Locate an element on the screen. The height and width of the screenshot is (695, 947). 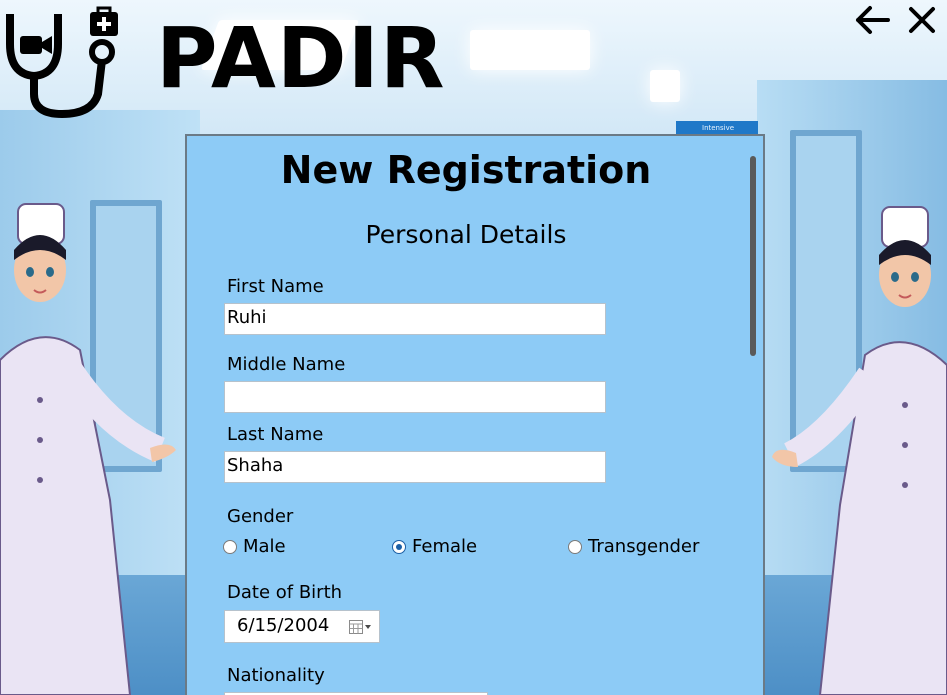
nationality-label: Nationality is located at coordinates (276, 675).